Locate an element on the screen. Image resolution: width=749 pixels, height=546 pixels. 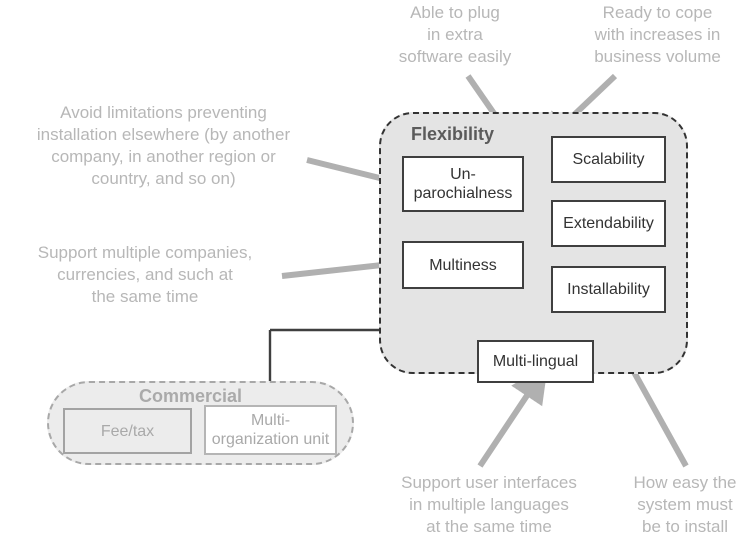
node-multiness: Multiness is located at coordinates (463, 265).